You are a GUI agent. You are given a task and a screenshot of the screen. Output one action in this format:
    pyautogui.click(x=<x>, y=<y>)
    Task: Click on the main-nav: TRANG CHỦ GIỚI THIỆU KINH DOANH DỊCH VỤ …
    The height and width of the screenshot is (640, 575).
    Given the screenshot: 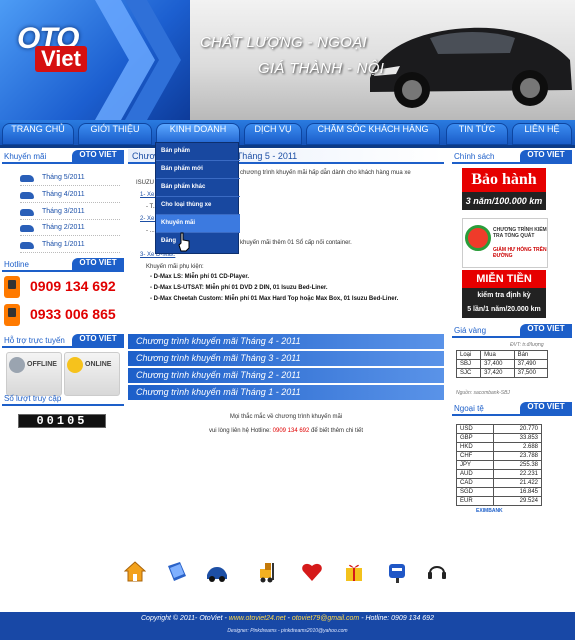 What is the action you would take?
    pyautogui.click(x=287, y=134)
    